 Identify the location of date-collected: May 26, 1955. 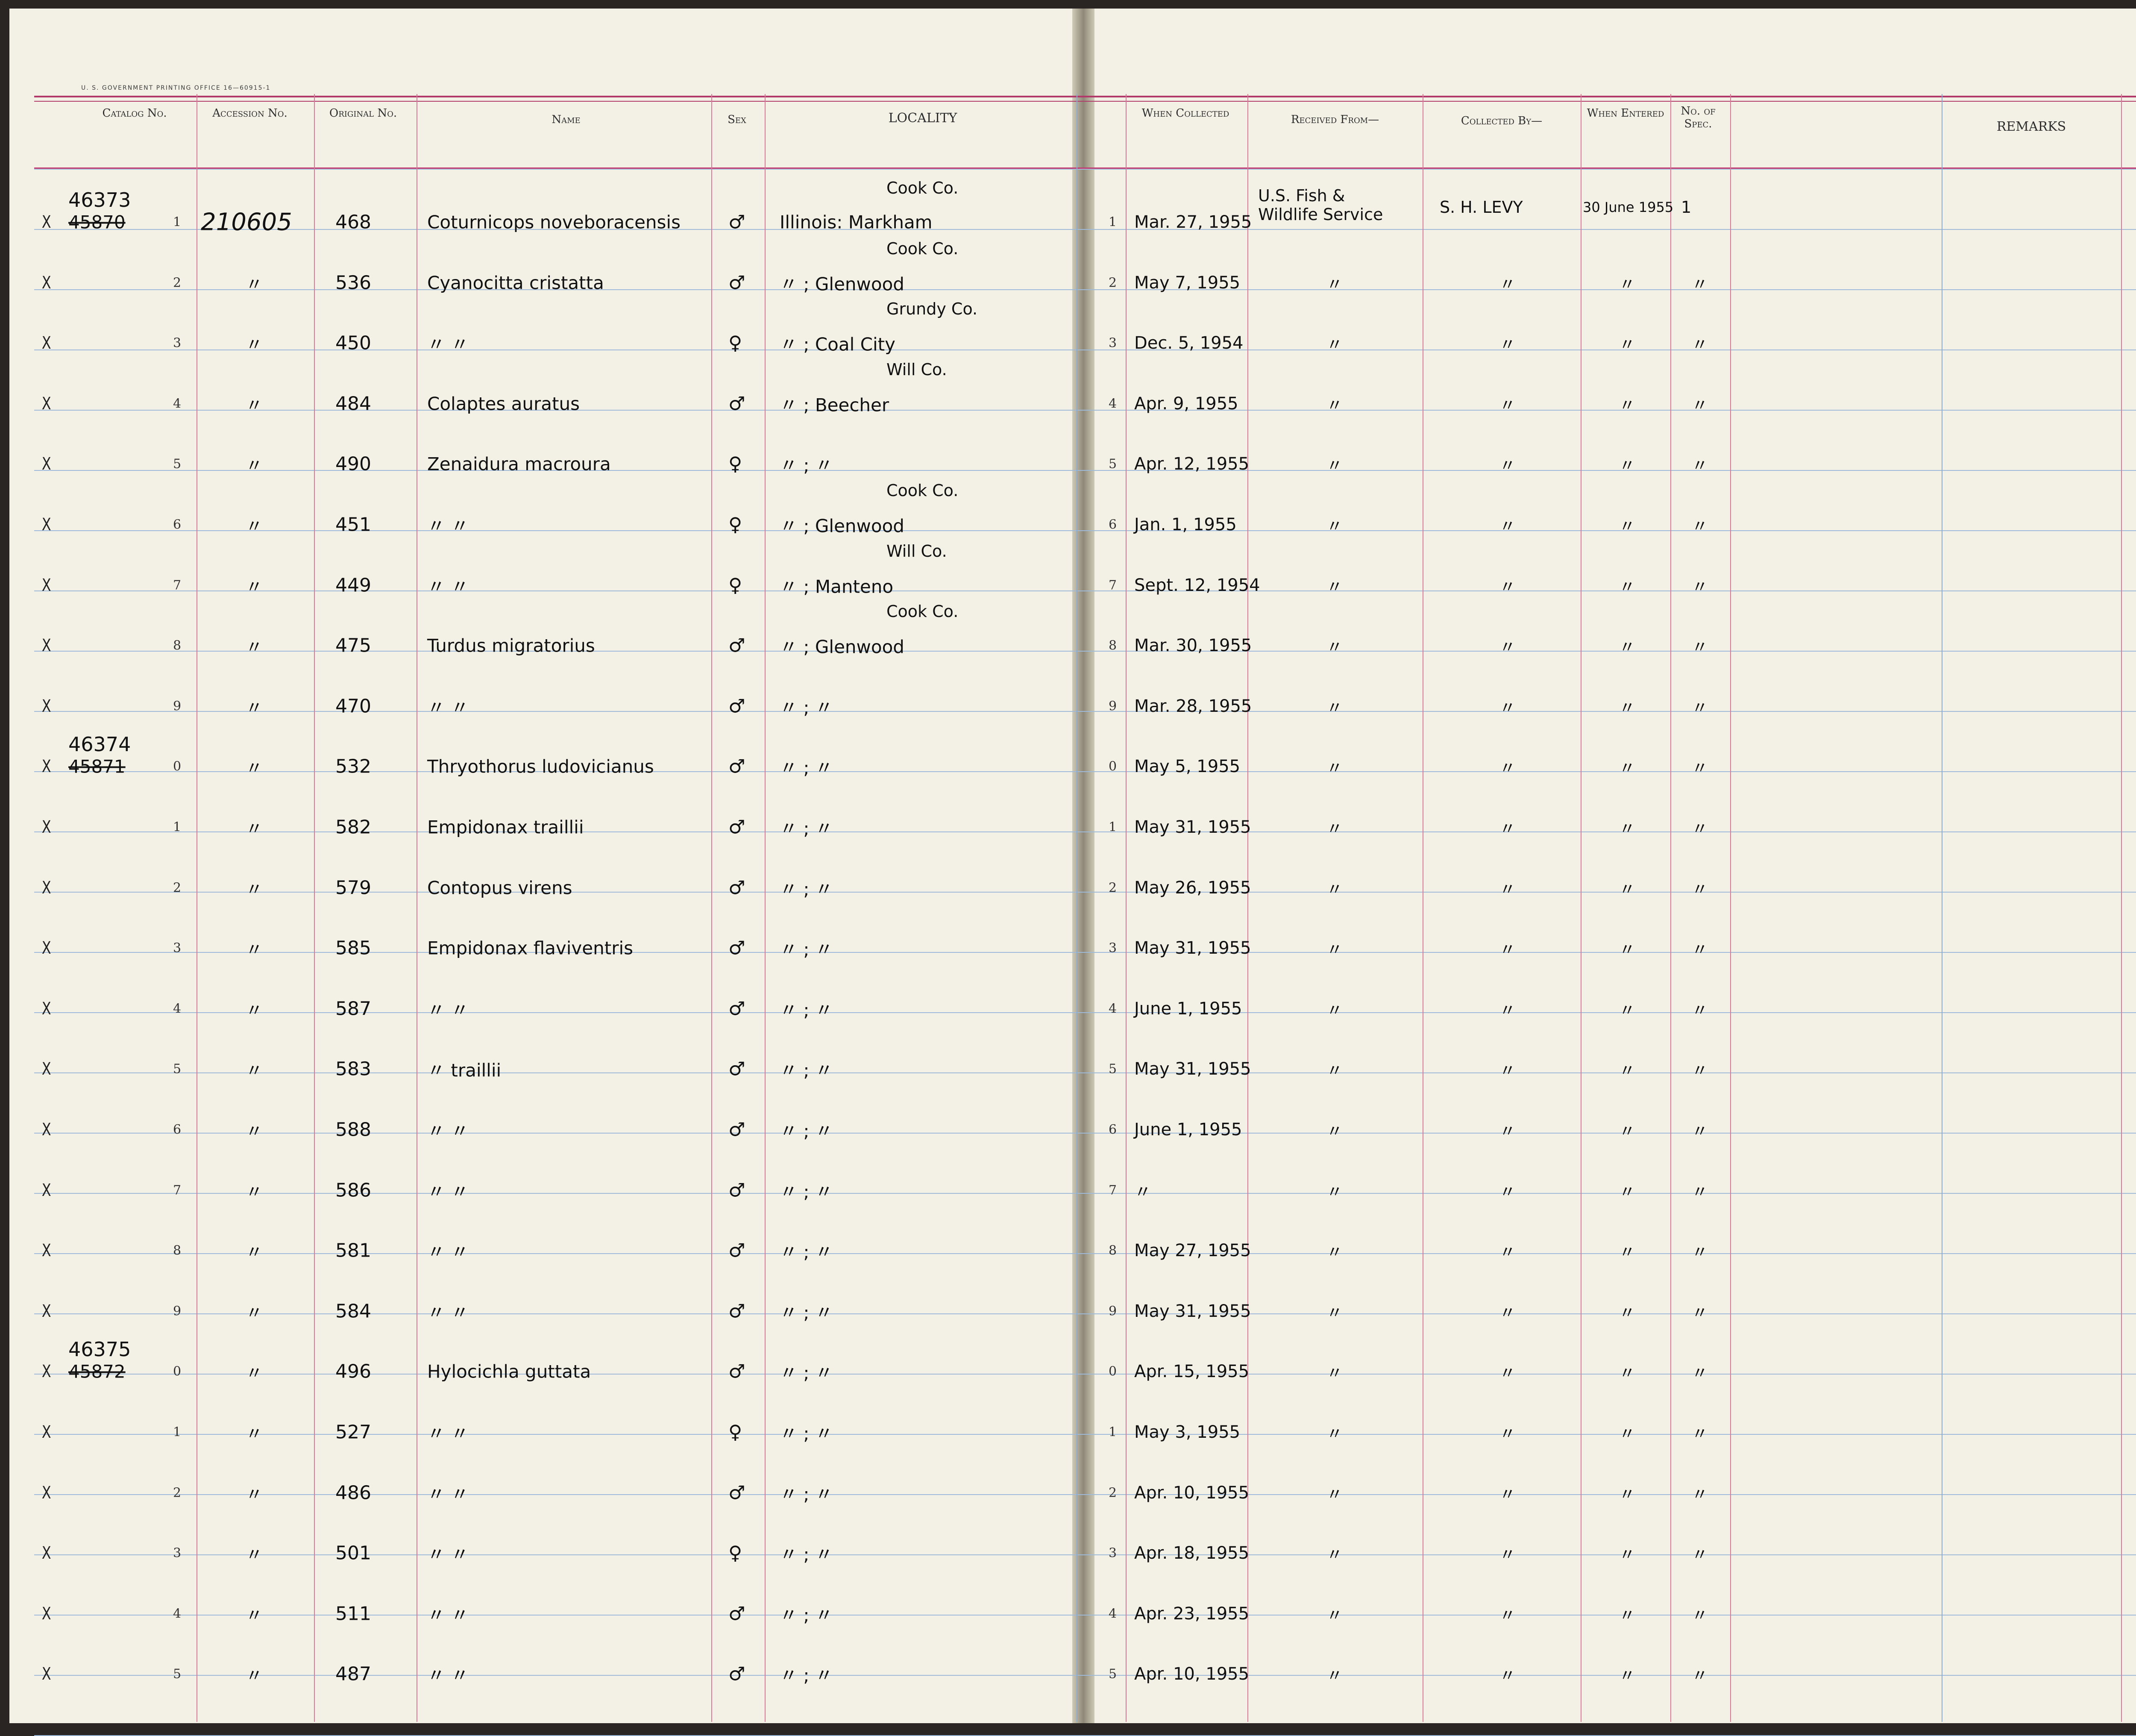
(1193, 888).